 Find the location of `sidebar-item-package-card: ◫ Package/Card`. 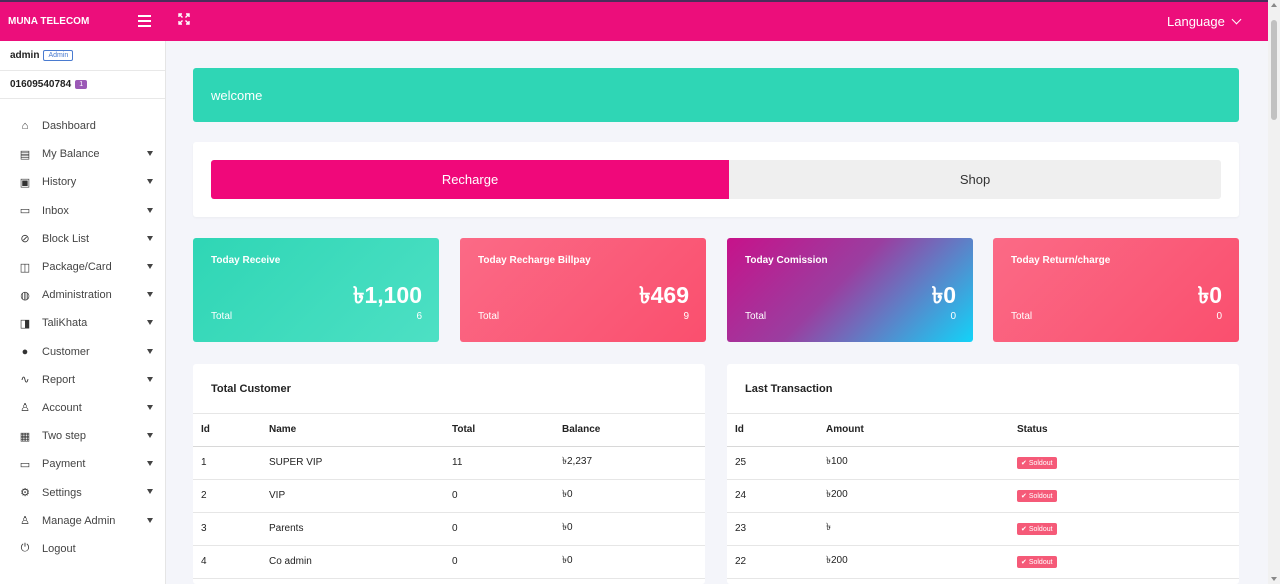

sidebar-item-package-card: ◫ Package/Card is located at coordinates (82, 267).